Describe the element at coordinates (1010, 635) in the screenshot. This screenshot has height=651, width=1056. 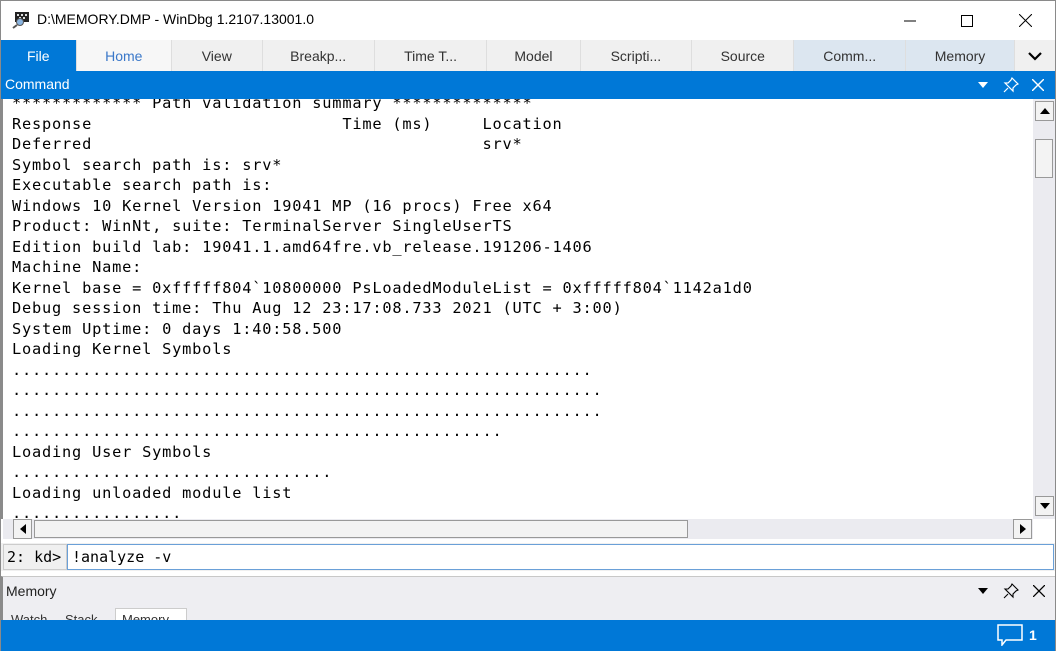
I see `chat-bubble-icon` at that location.